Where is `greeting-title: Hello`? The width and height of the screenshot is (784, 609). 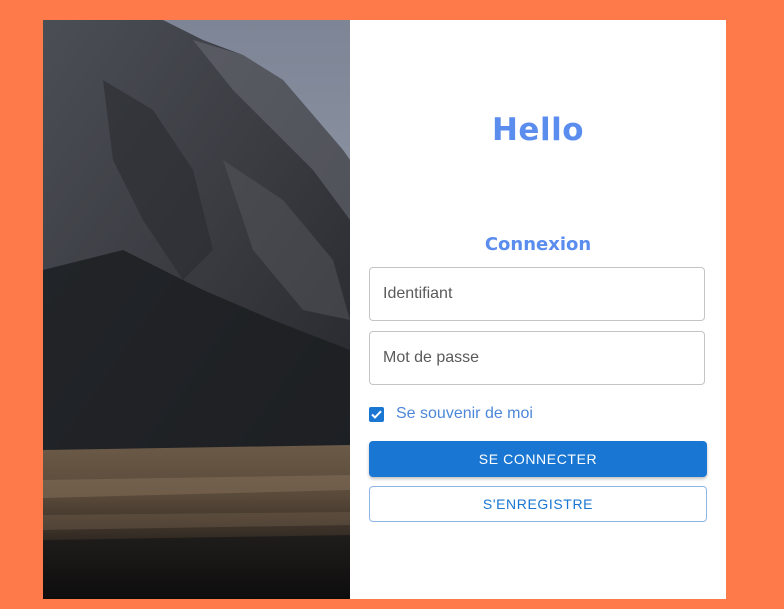 greeting-title: Hello is located at coordinates (538, 130).